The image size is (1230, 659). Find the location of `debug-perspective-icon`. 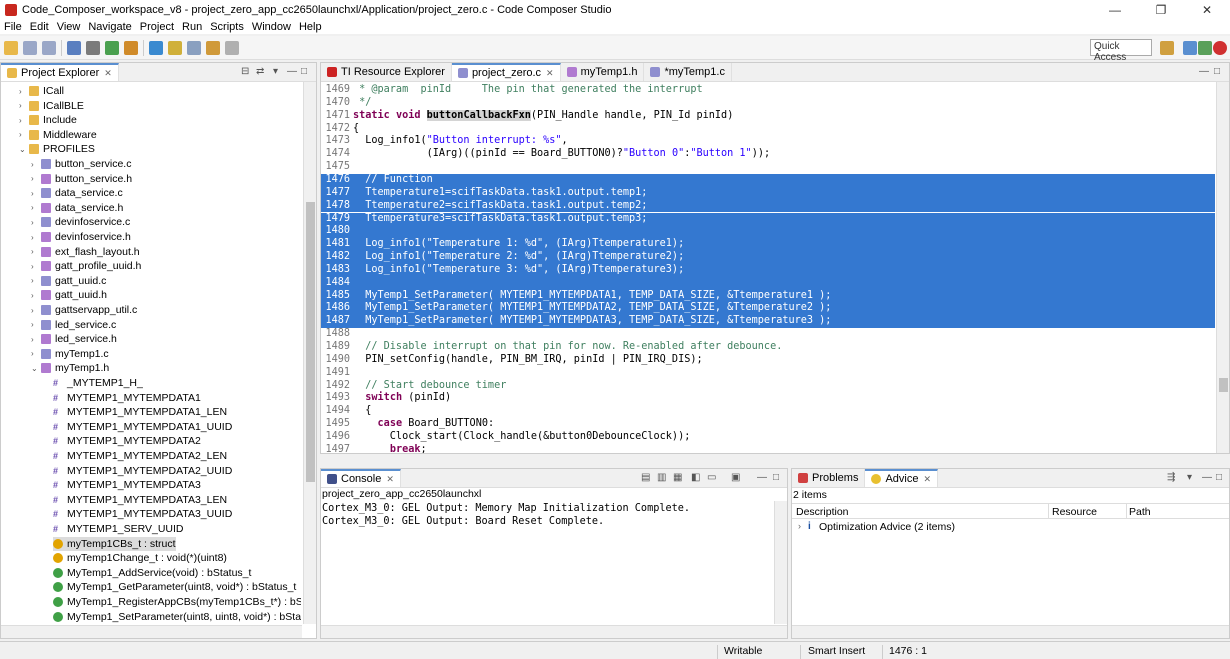

debug-perspective-icon is located at coordinates (1205, 48).